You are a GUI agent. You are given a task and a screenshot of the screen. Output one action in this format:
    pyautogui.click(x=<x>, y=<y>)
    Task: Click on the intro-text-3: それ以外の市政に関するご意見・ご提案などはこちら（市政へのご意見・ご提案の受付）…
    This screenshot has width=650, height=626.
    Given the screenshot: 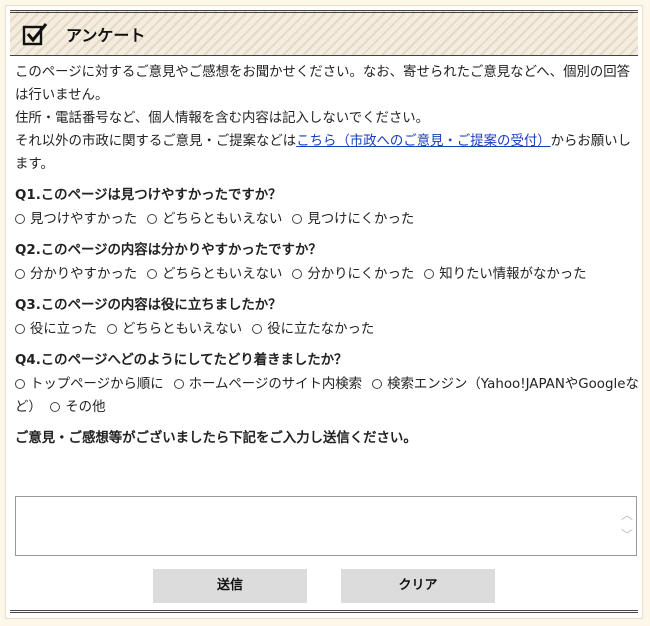 What is the action you would take?
    pyautogui.click(x=327, y=153)
    